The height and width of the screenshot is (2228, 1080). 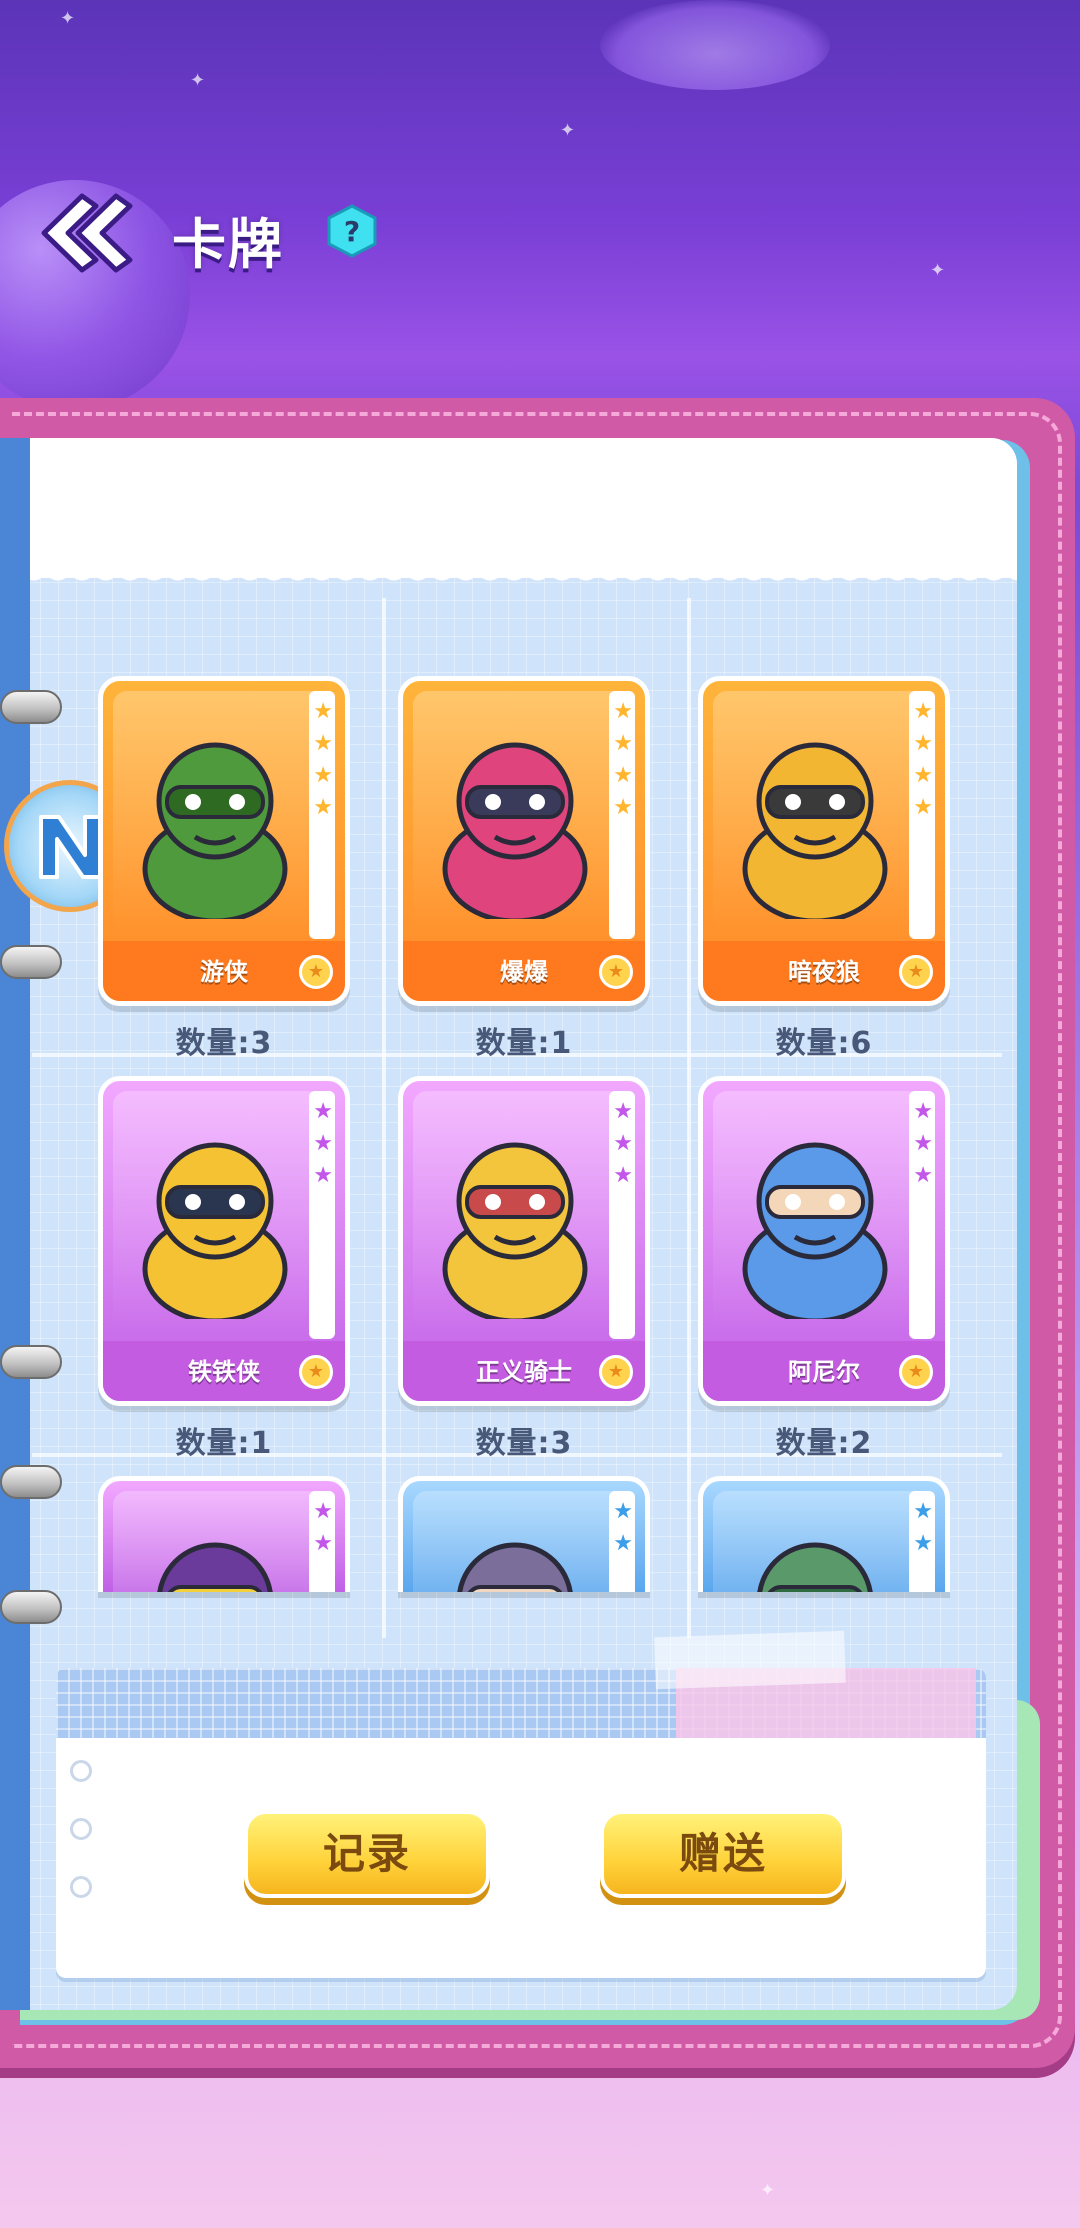 I want to click on card-item: ★ ★ ★ 铁铁侠 ★, so click(x=224, y=1241).